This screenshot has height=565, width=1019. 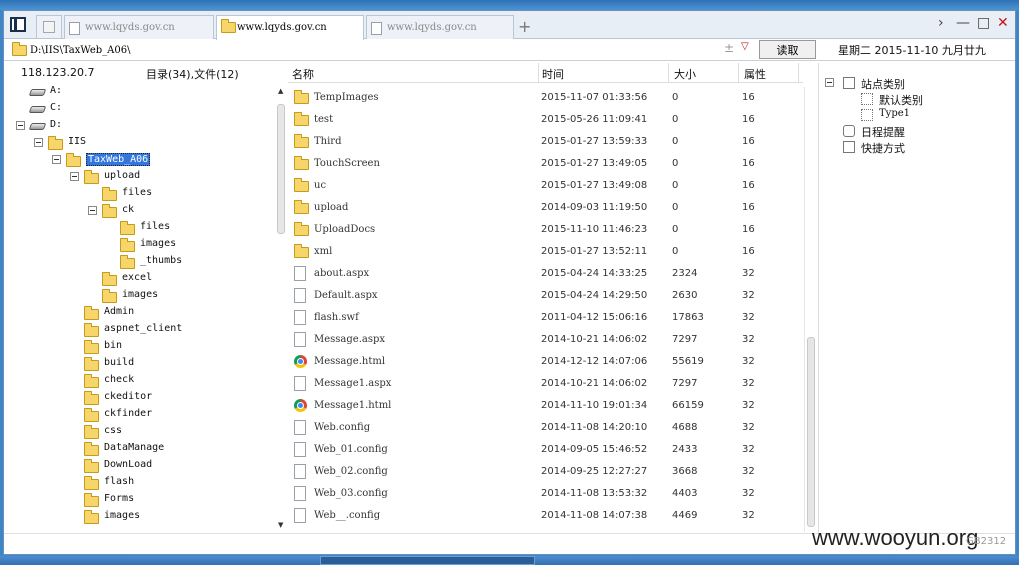 What do you see at coordinates (119, 311) in the screenshot?
I see `tree-item-label: Admin` at bounding box center [119, 311].